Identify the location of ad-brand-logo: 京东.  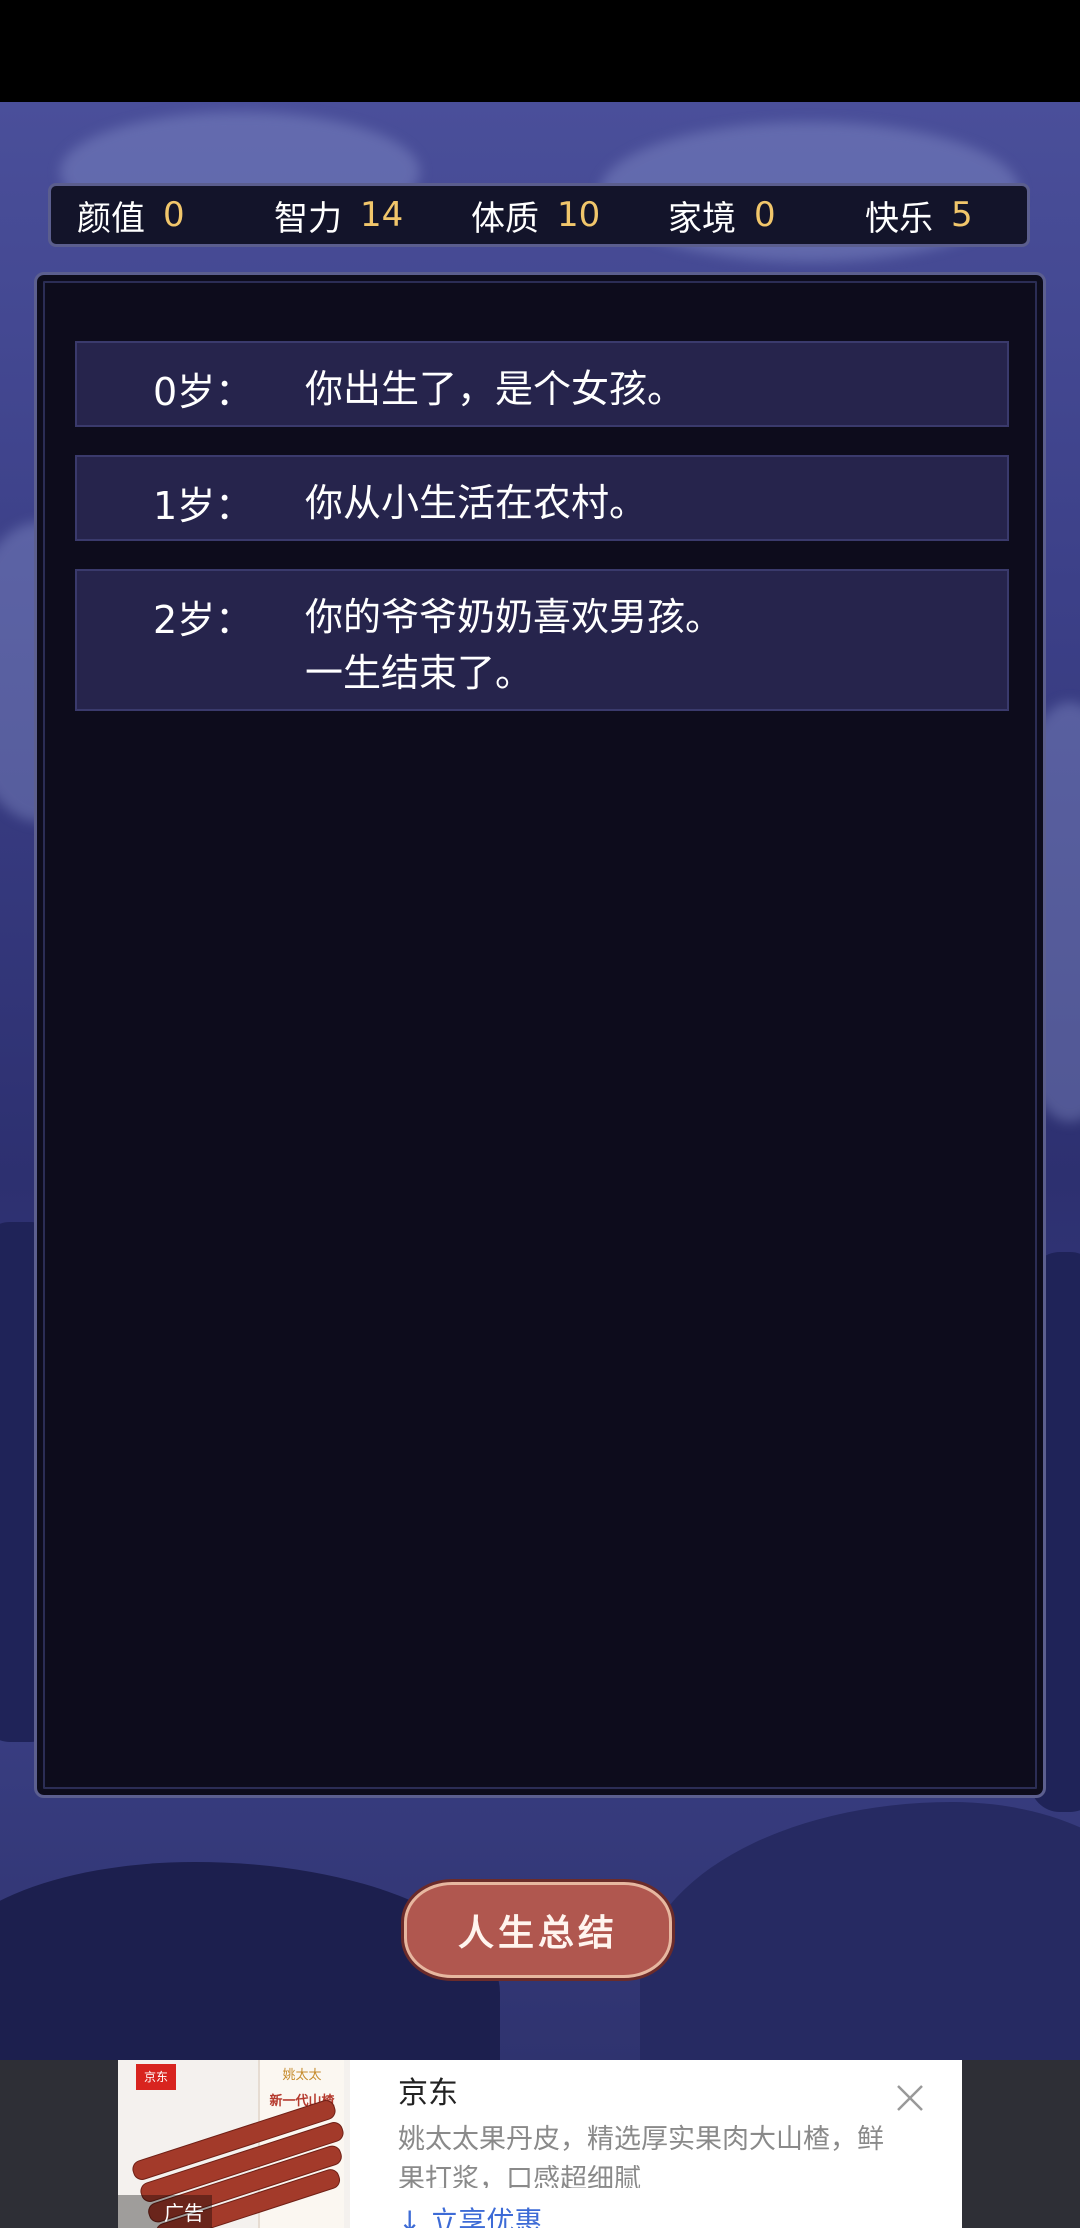
(156, 2077).